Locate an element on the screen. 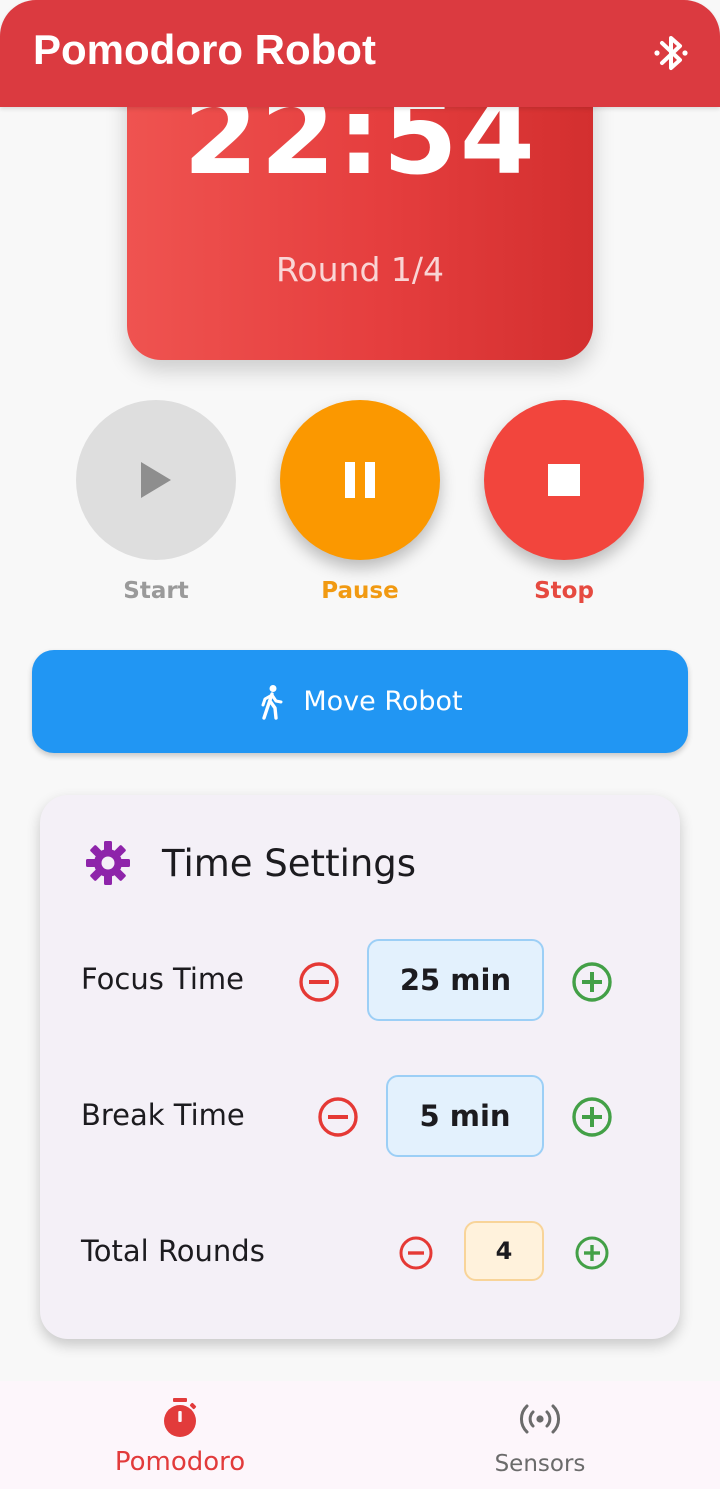 The image size is (720, 1489). play-icon is located at coordinates (156, 480).